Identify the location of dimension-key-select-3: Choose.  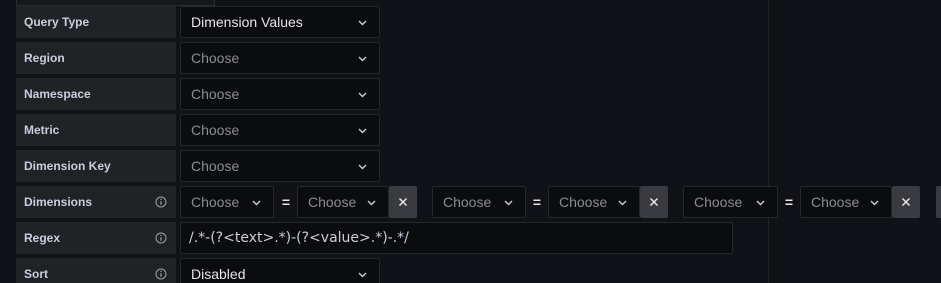
(730, 202).